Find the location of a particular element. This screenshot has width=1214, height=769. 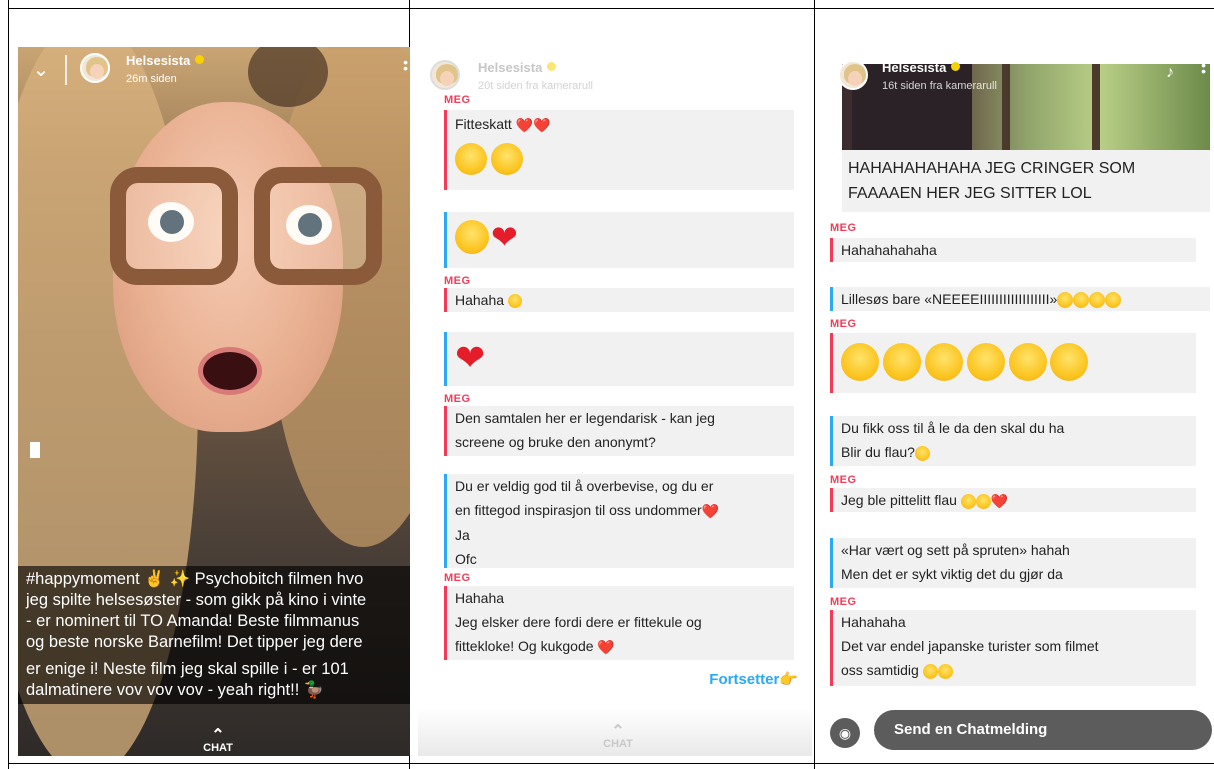

top-border is located at coordinates (611, 8).